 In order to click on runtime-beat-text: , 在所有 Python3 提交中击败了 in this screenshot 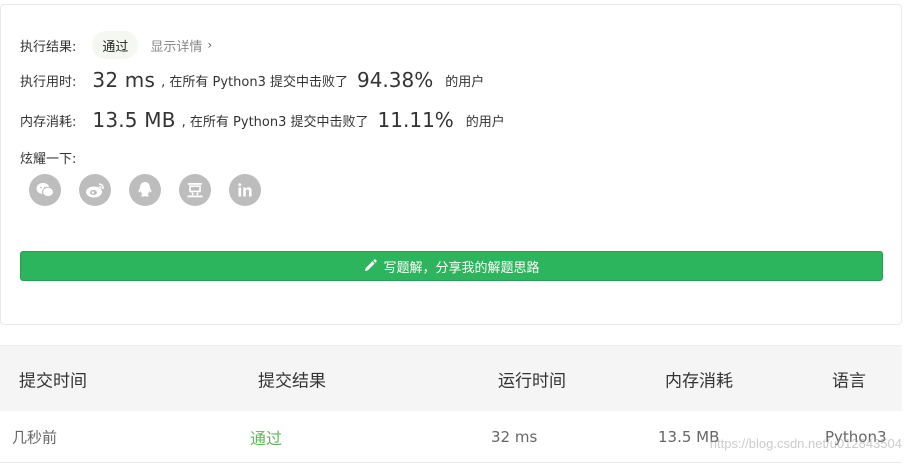, I will do `click(254, 82)`.